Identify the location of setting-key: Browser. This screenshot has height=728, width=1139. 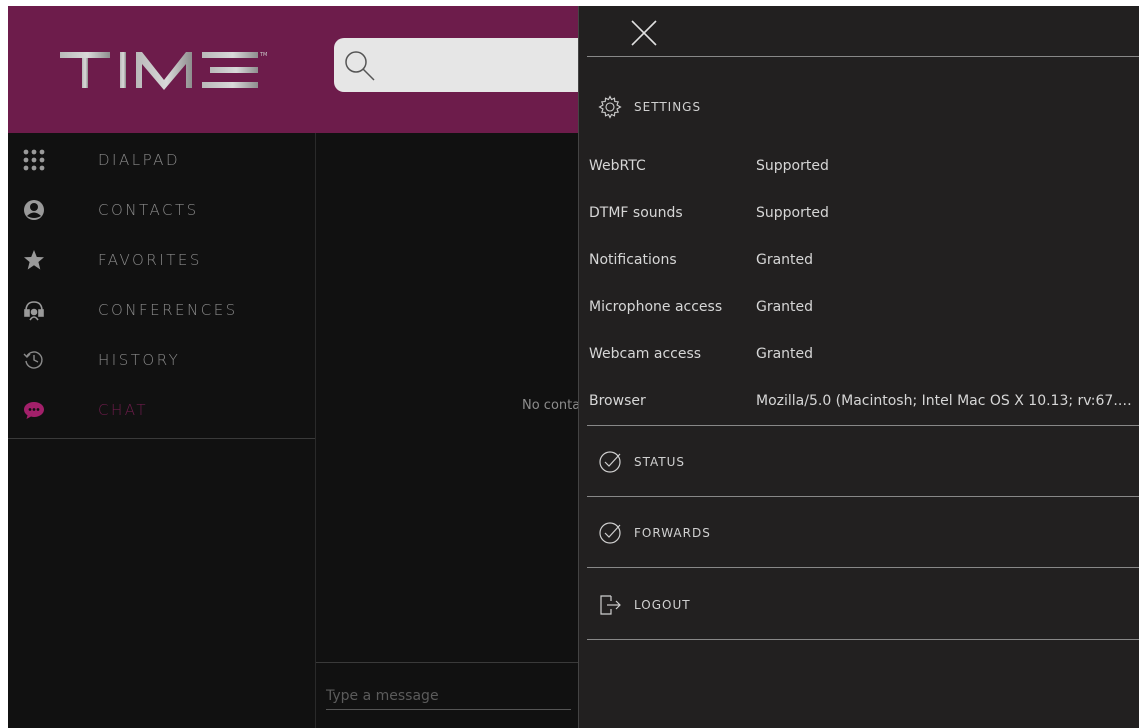
(617, 401).